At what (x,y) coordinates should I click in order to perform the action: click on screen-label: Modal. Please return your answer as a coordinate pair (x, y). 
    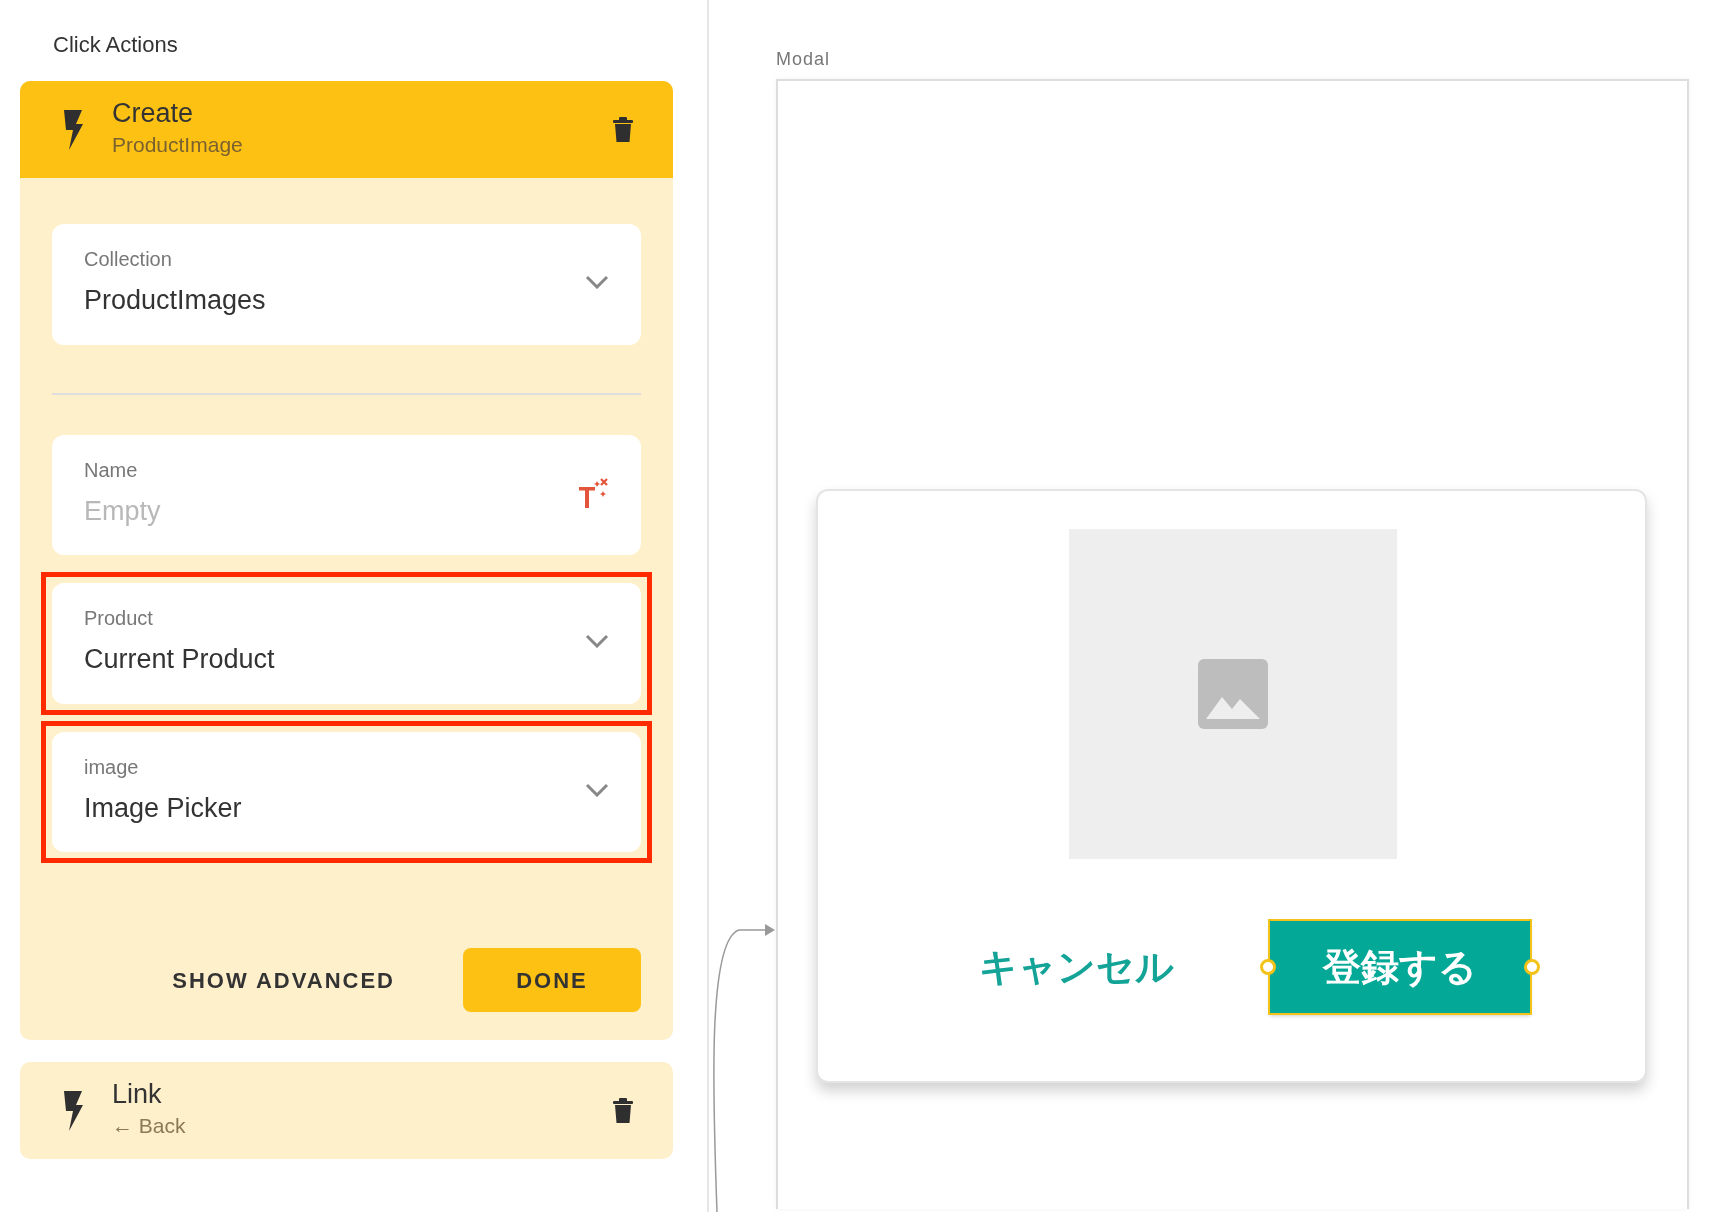
    Looking at the image, I should click on (803, 59).